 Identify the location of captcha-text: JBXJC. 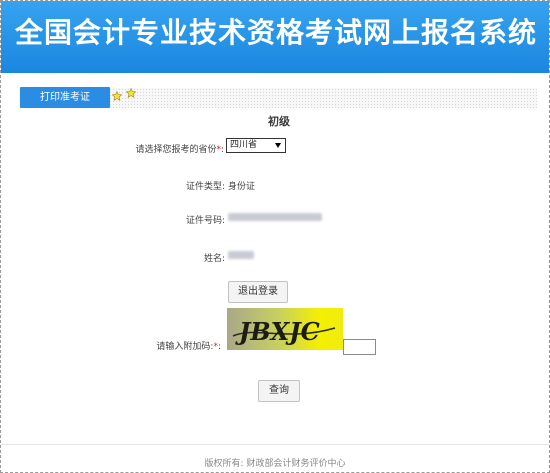
(277, 331).